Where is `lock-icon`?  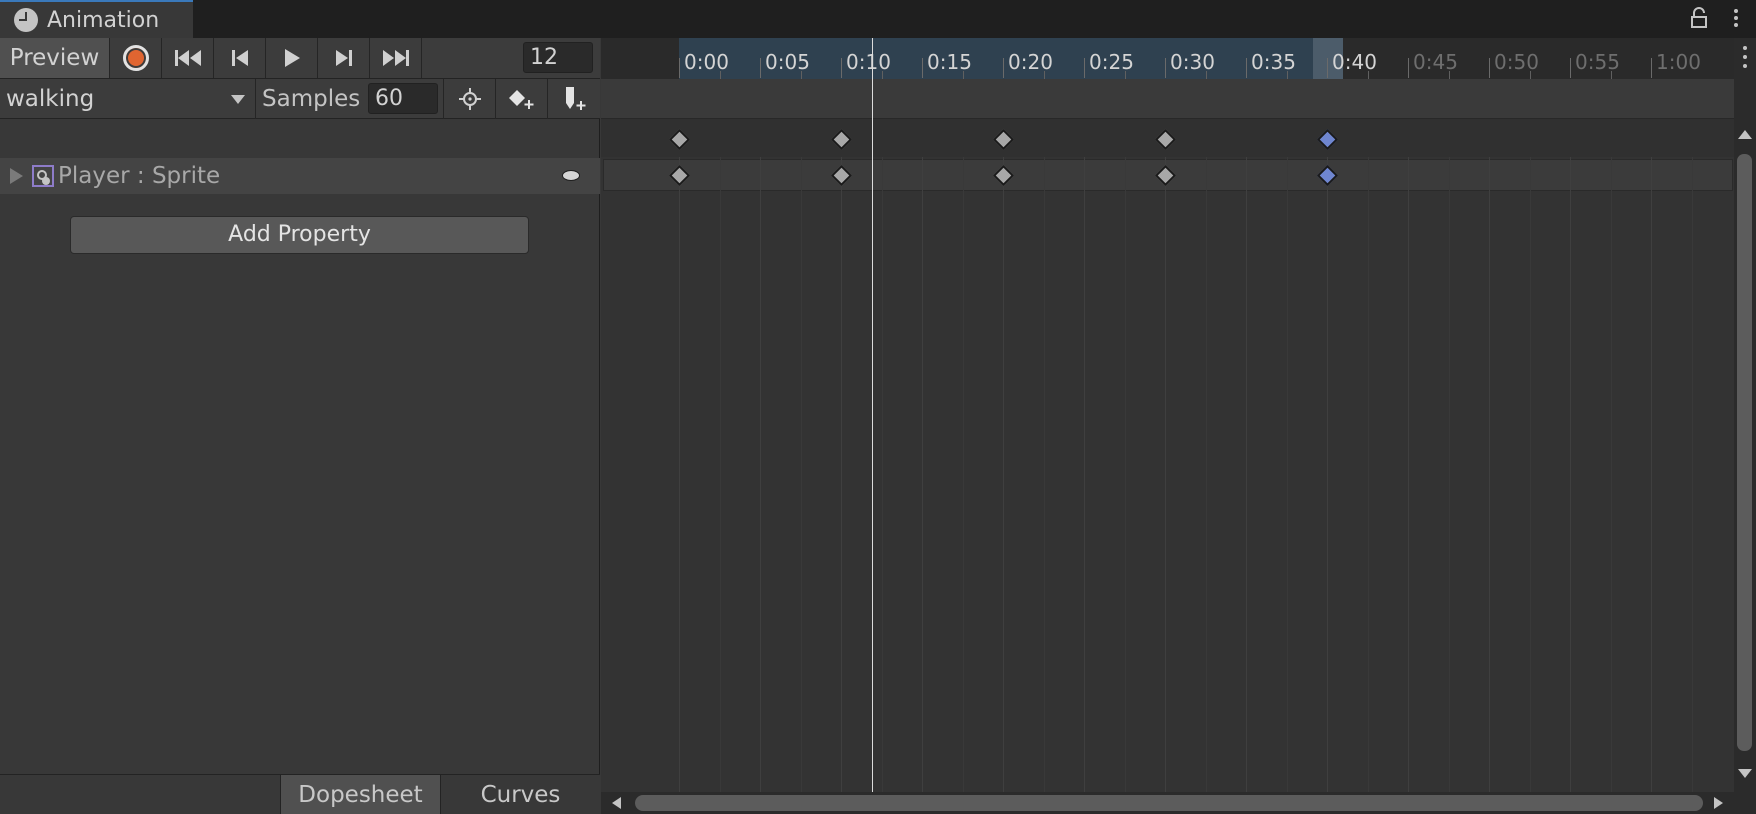 lock-icon is located at coordinates (1699, 18).